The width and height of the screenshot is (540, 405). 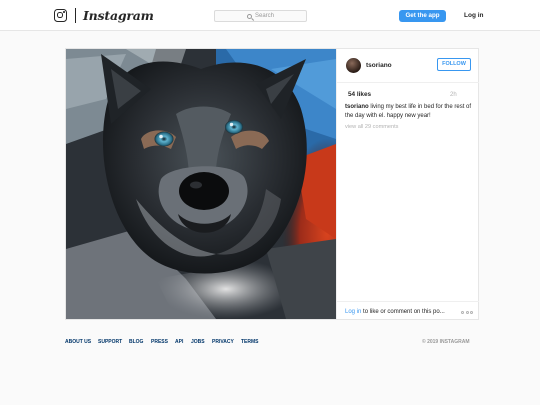 I want to click on footer-link-terms: TERMS, so click(x=250, y=342).